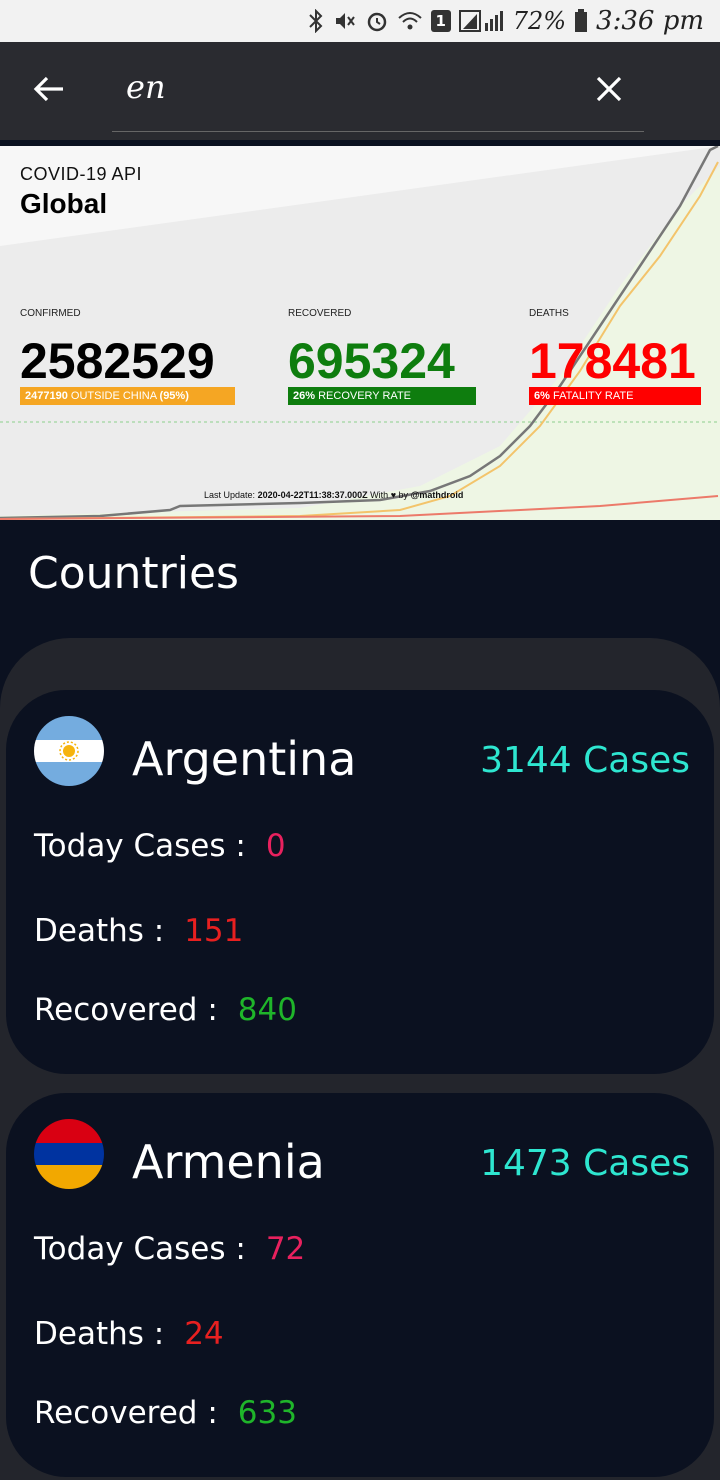 This screenshot has width=720, height=1480. I want to click on country-name: Armenia, so click(228, 1162).